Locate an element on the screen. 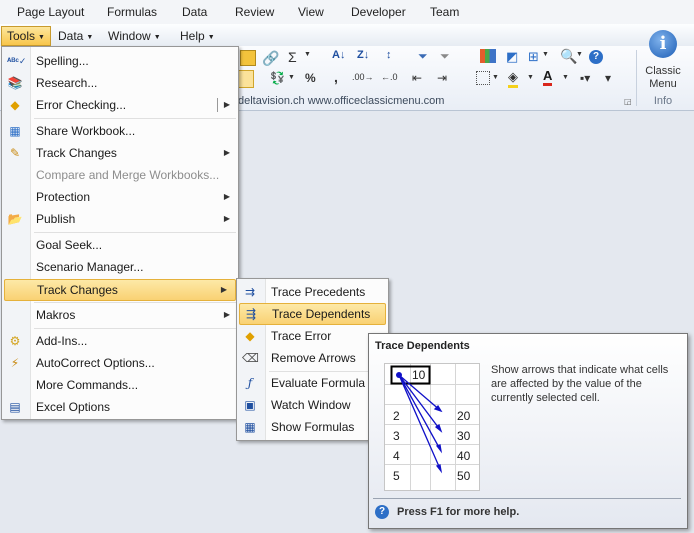 The width and height of the screenshot is (694, 533). ribbon-tab-developer: Developer is located at coordinates (378, 12).